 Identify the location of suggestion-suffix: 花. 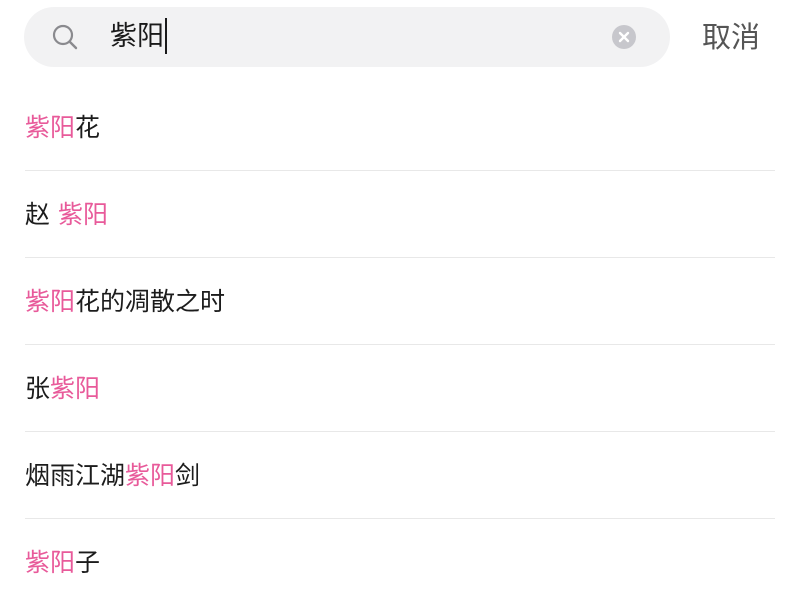
(88, 127).